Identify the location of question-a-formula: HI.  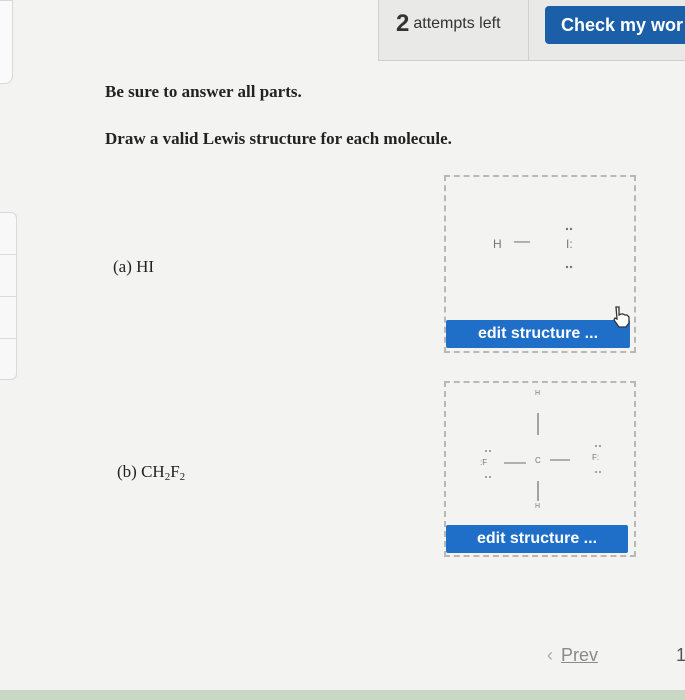
(145, 266).